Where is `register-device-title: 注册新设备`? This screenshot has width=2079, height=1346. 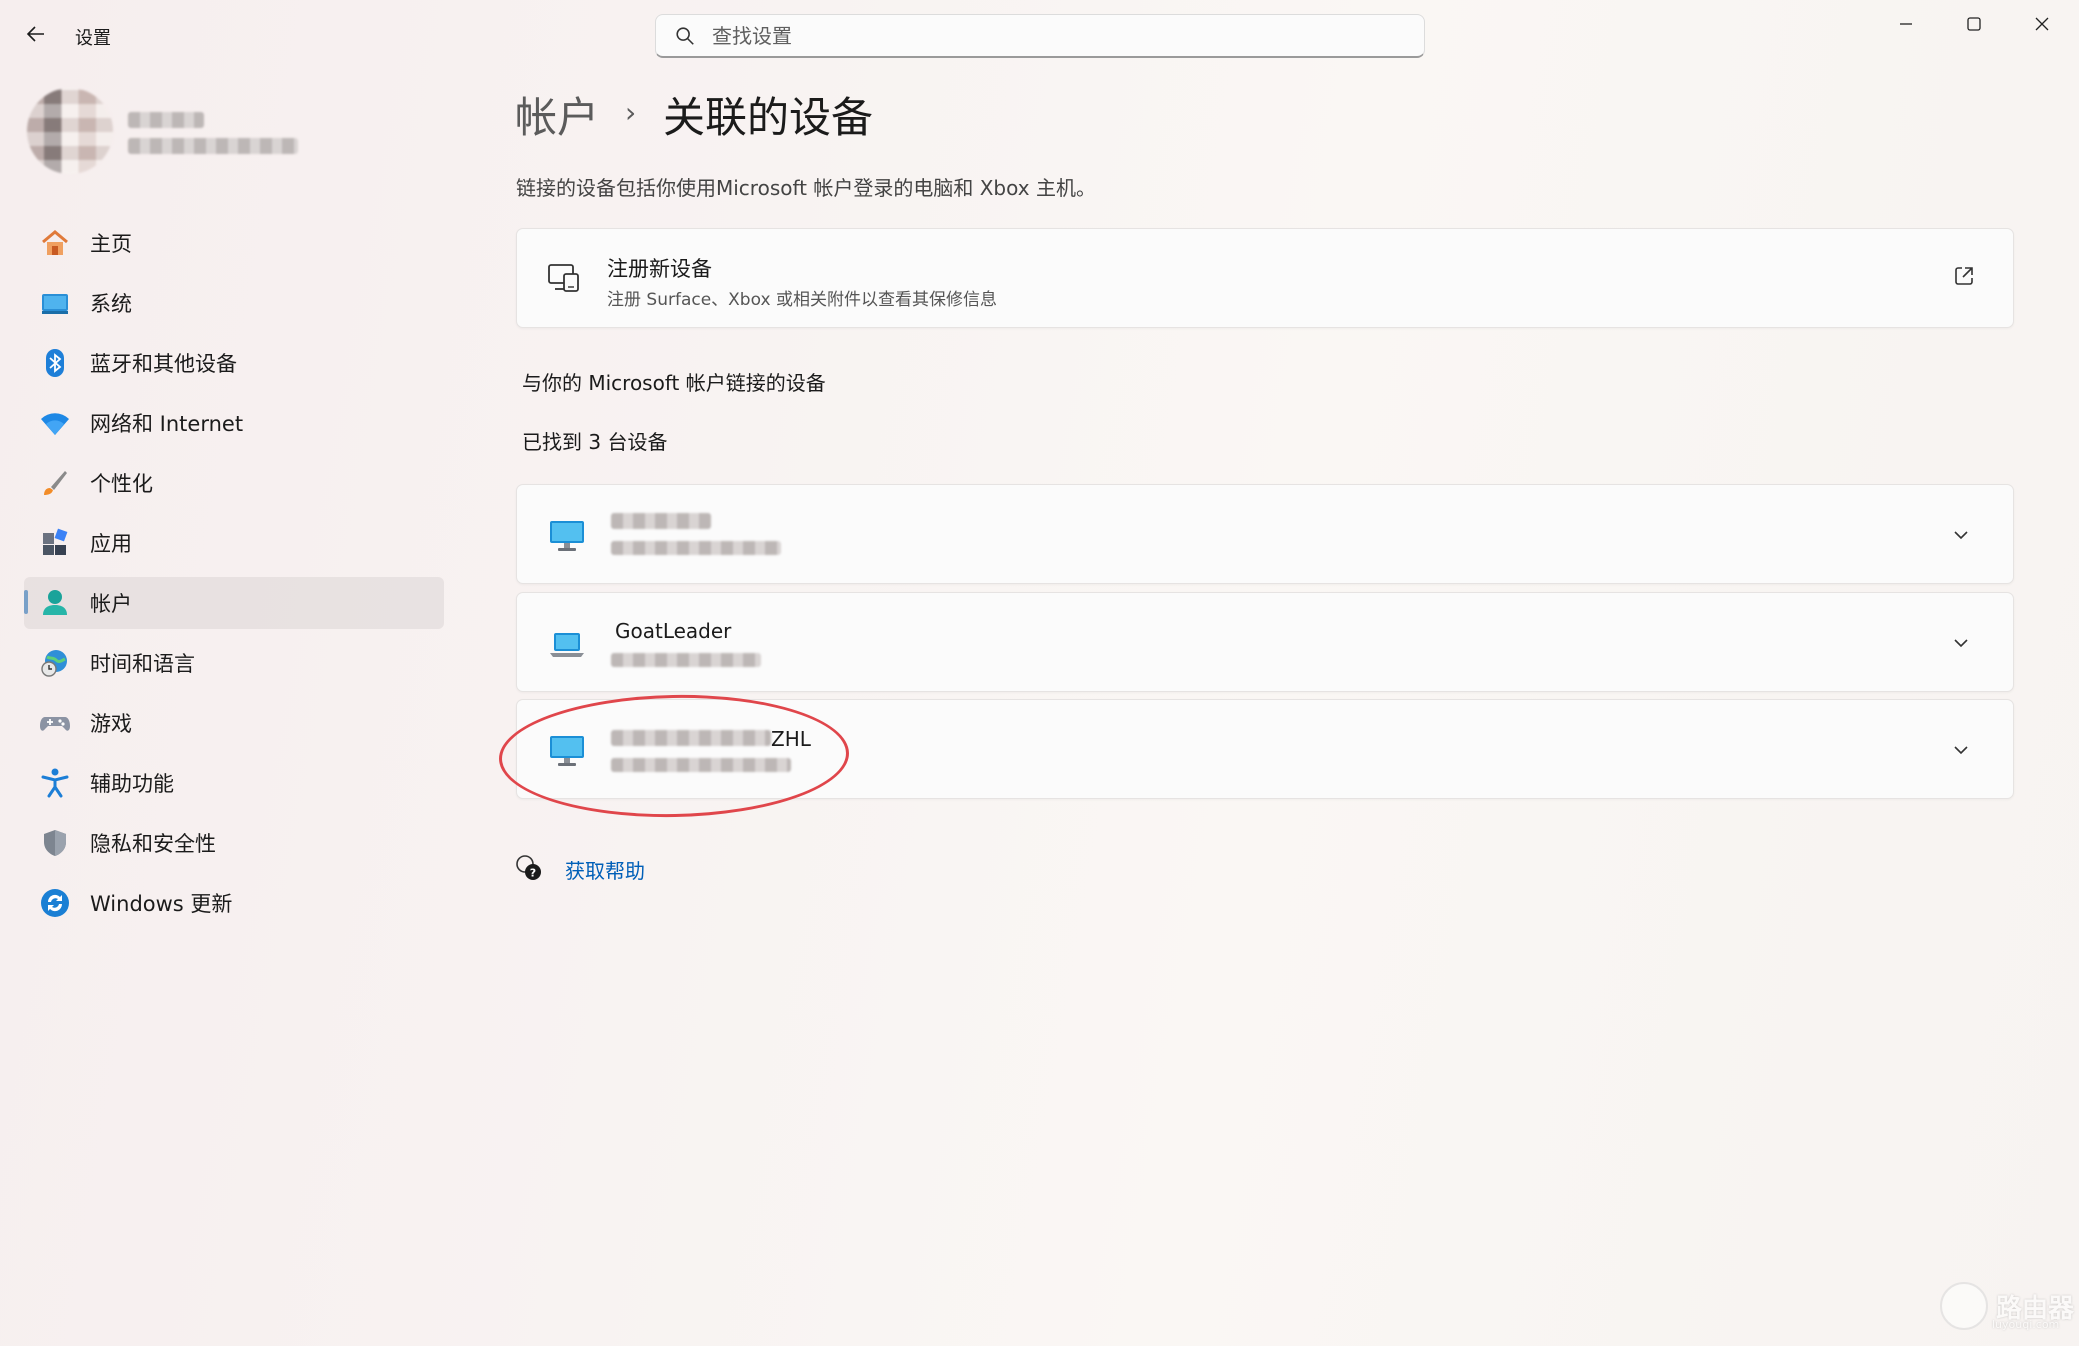
register-device-title: 注册新设备 is located at coordinates (659, 269).